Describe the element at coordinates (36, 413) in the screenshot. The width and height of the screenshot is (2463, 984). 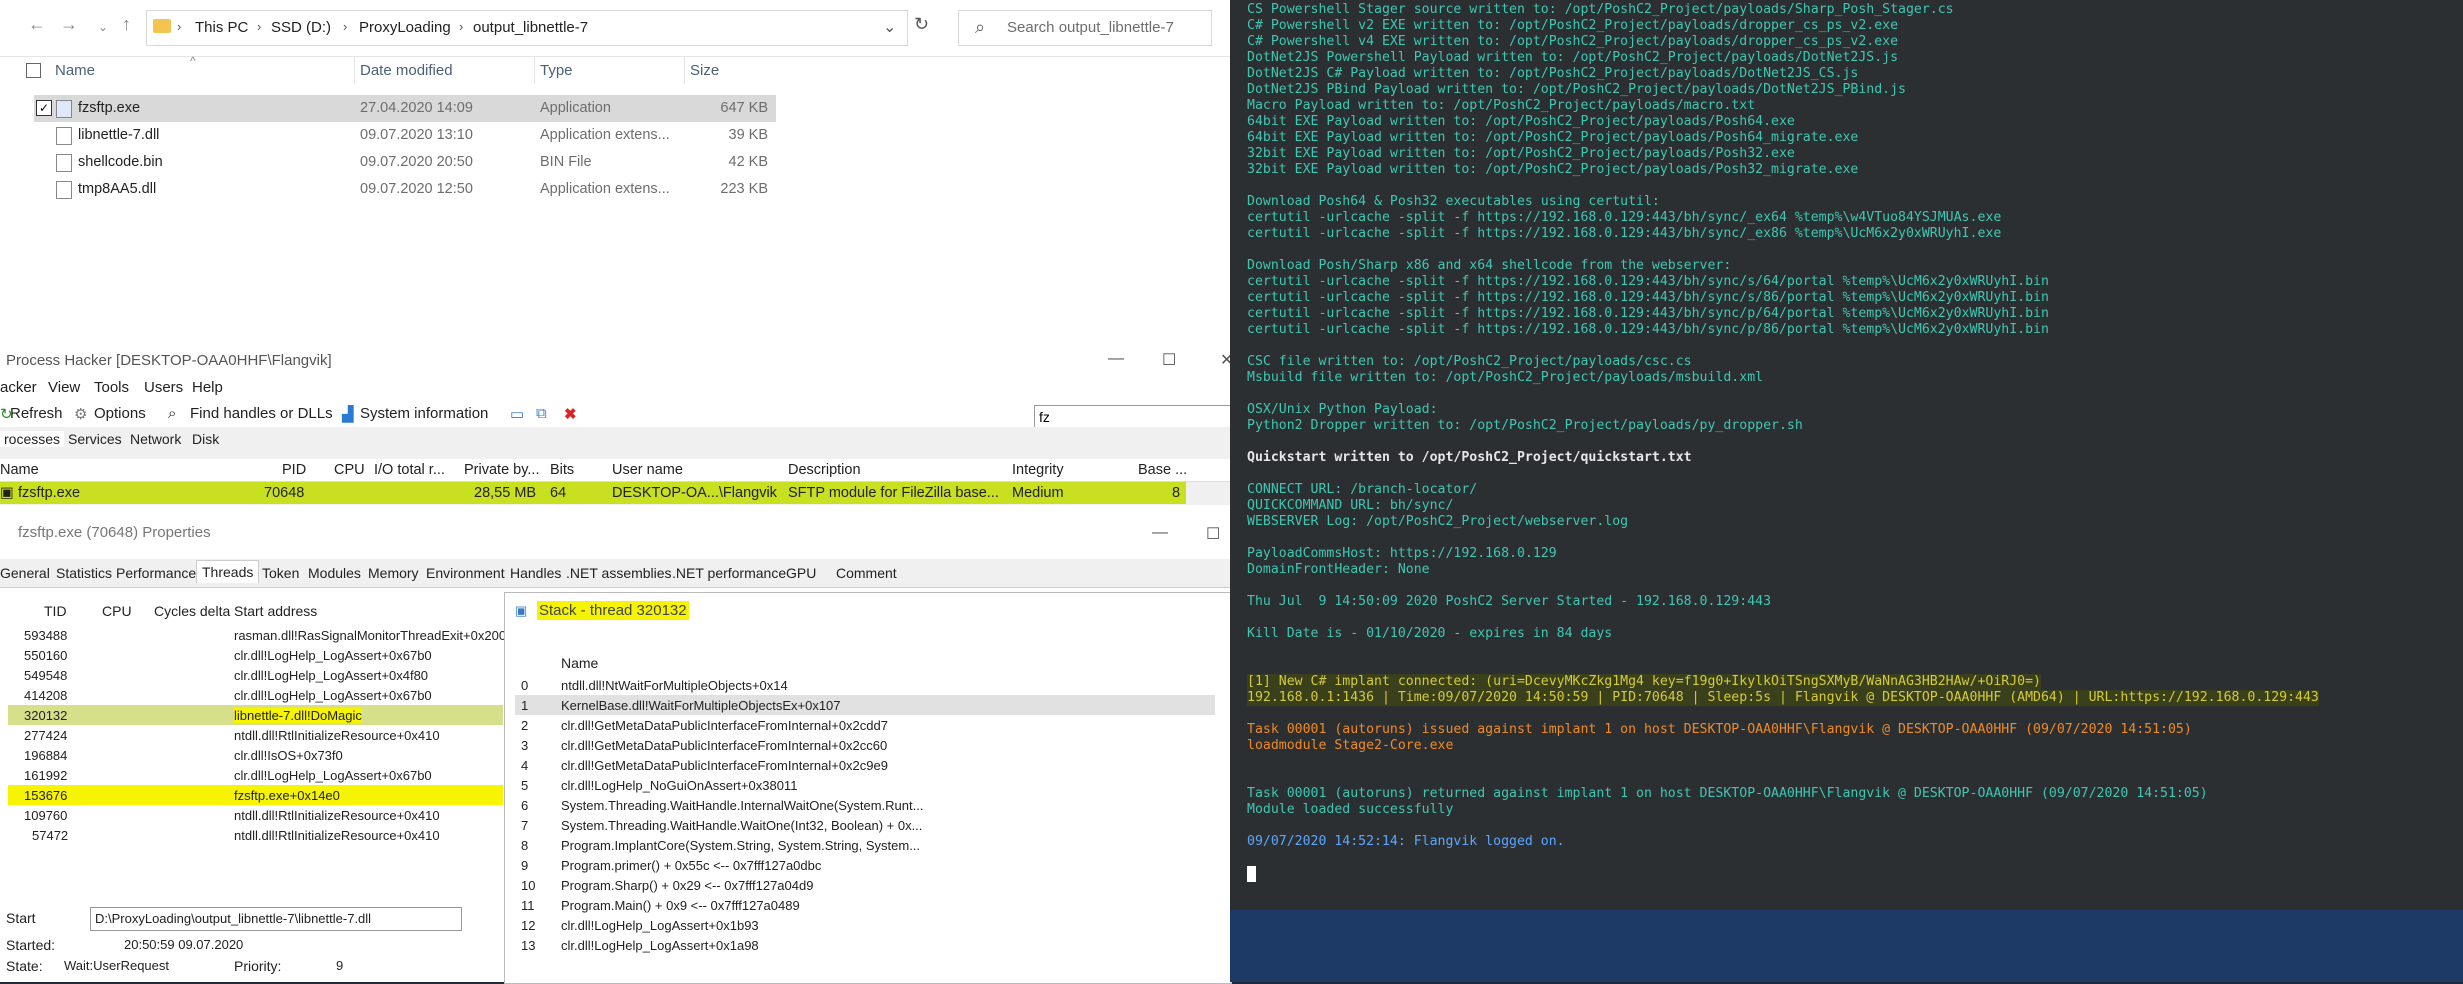
I see `refresh-button: Refresh` at that location.